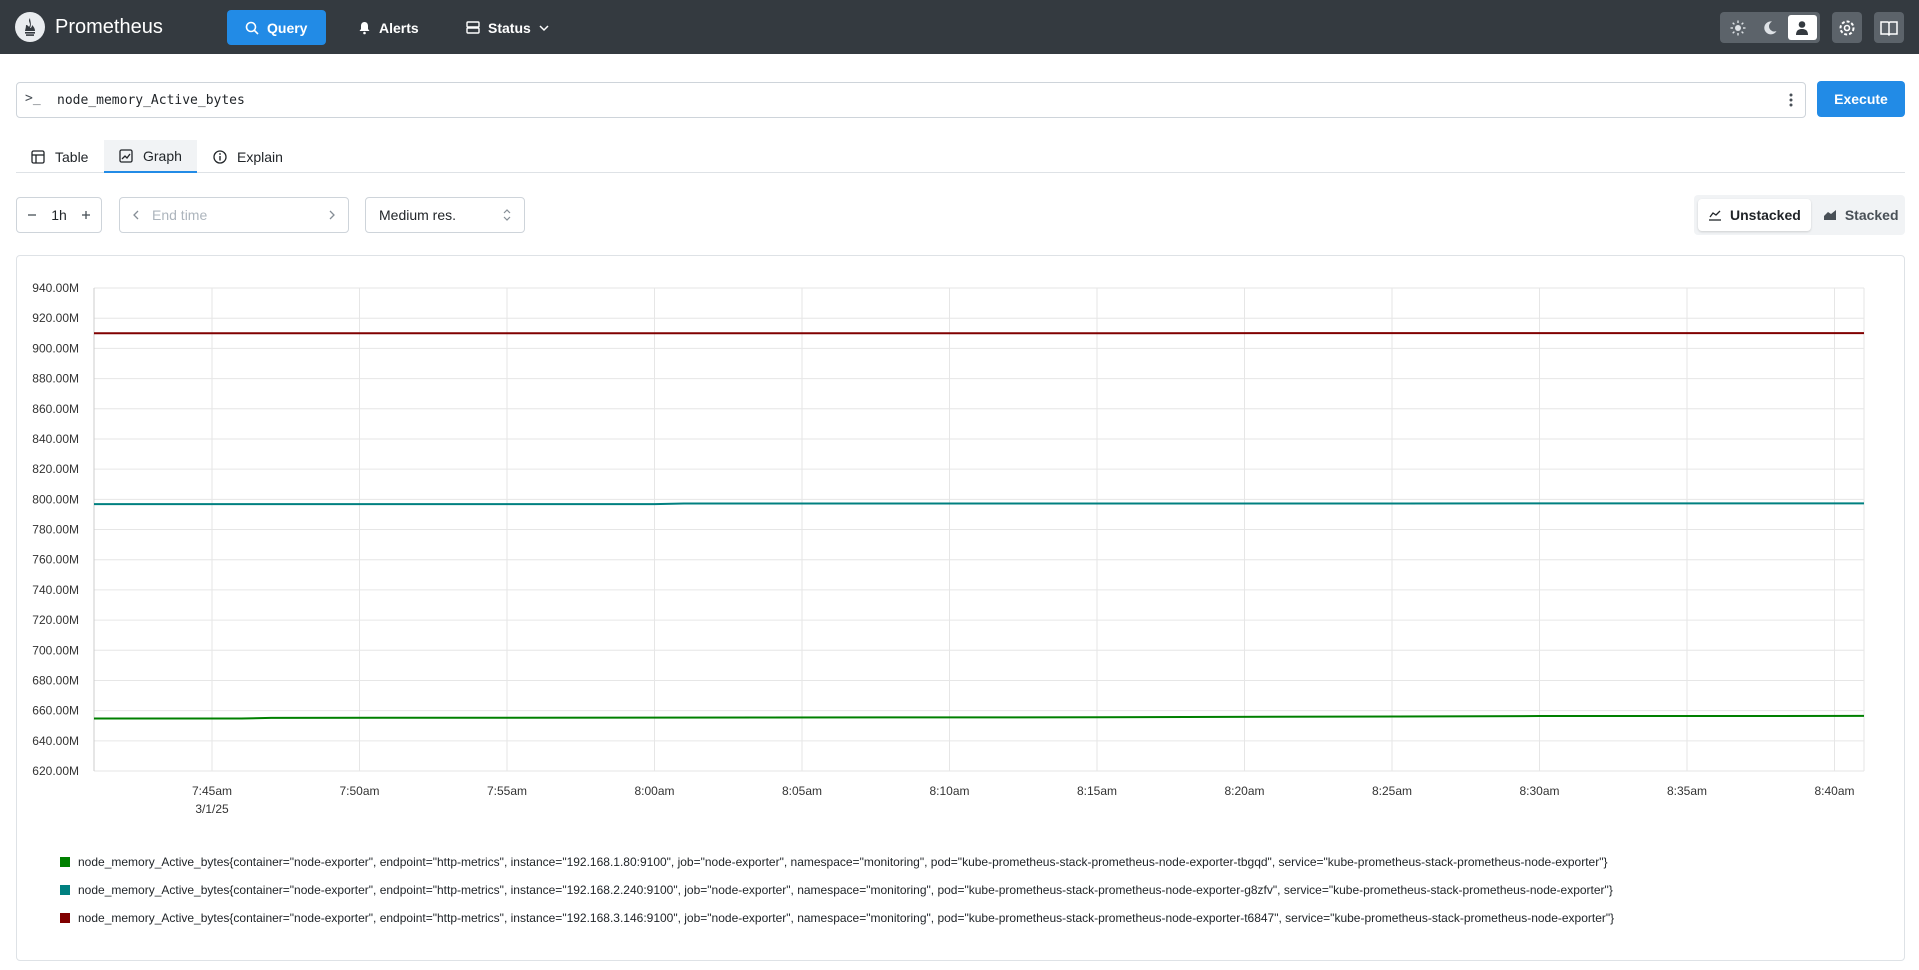  What do you see at coordinates (332, 215) in the screenshot?
I see `chevron-right-icon` at bounding box center [332, 215].